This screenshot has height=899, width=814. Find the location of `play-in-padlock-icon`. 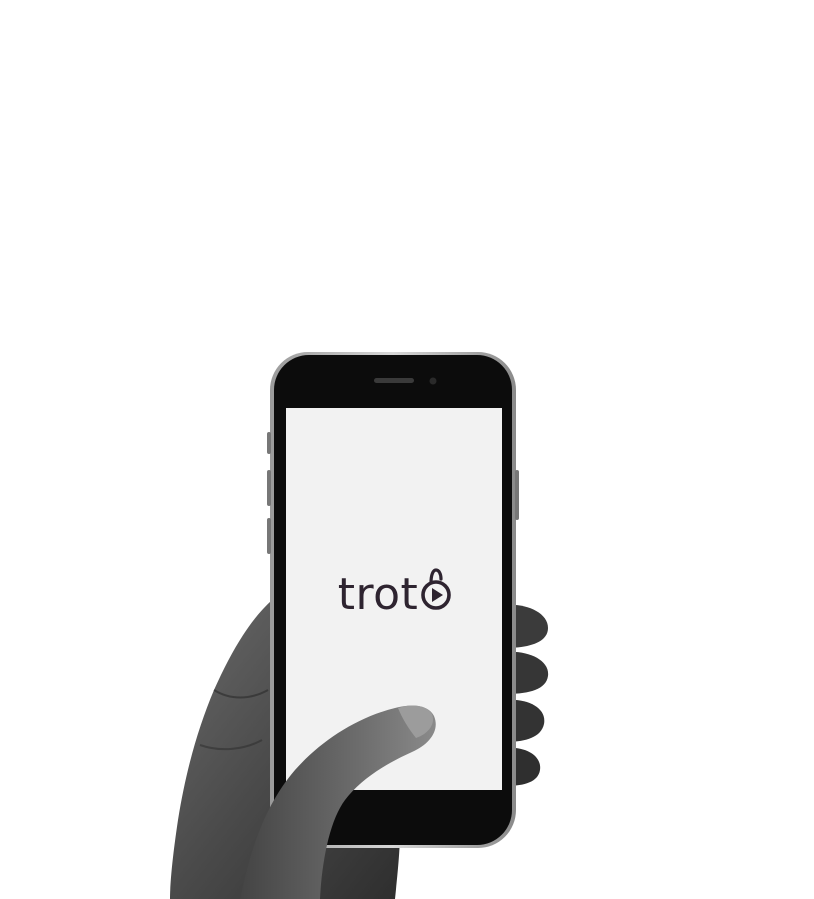

play-in-padlock-icon is located at coordinates (436, 590).